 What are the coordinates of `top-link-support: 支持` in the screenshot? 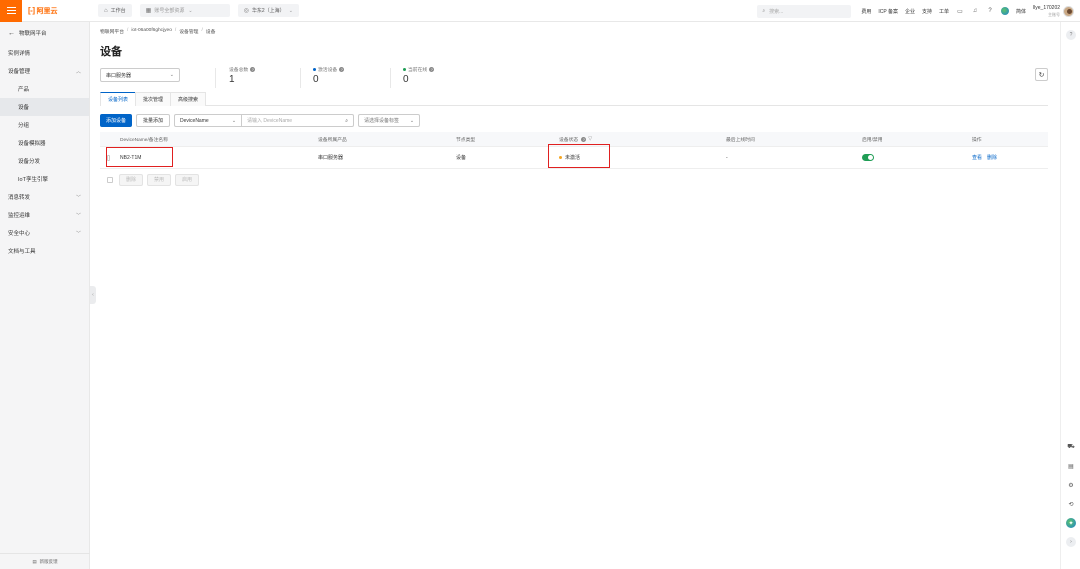 It's located at (927, 11).